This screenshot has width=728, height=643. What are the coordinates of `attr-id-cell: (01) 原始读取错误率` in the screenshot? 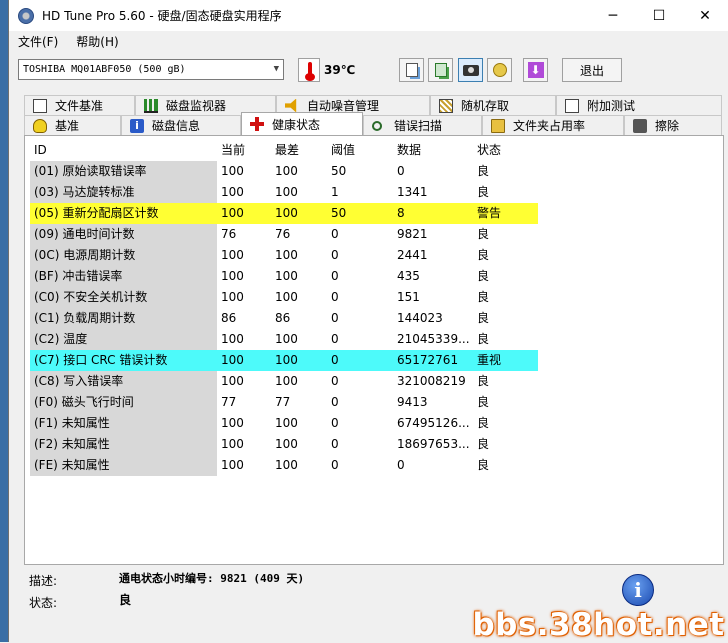 It's located at (123, 171).